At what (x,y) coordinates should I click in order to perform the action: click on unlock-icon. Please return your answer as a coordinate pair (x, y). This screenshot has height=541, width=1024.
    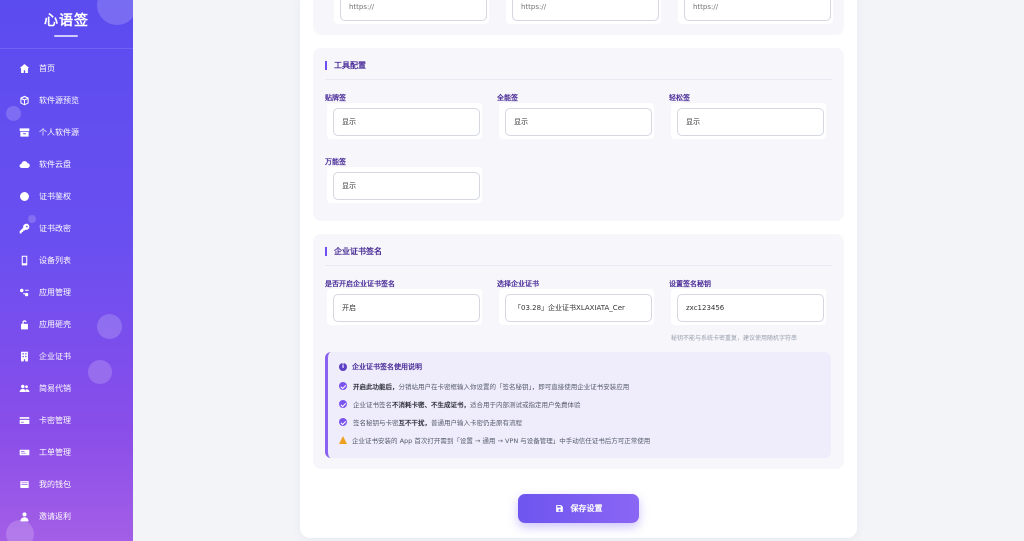
    Looking at the image, I should click on (24, 324).